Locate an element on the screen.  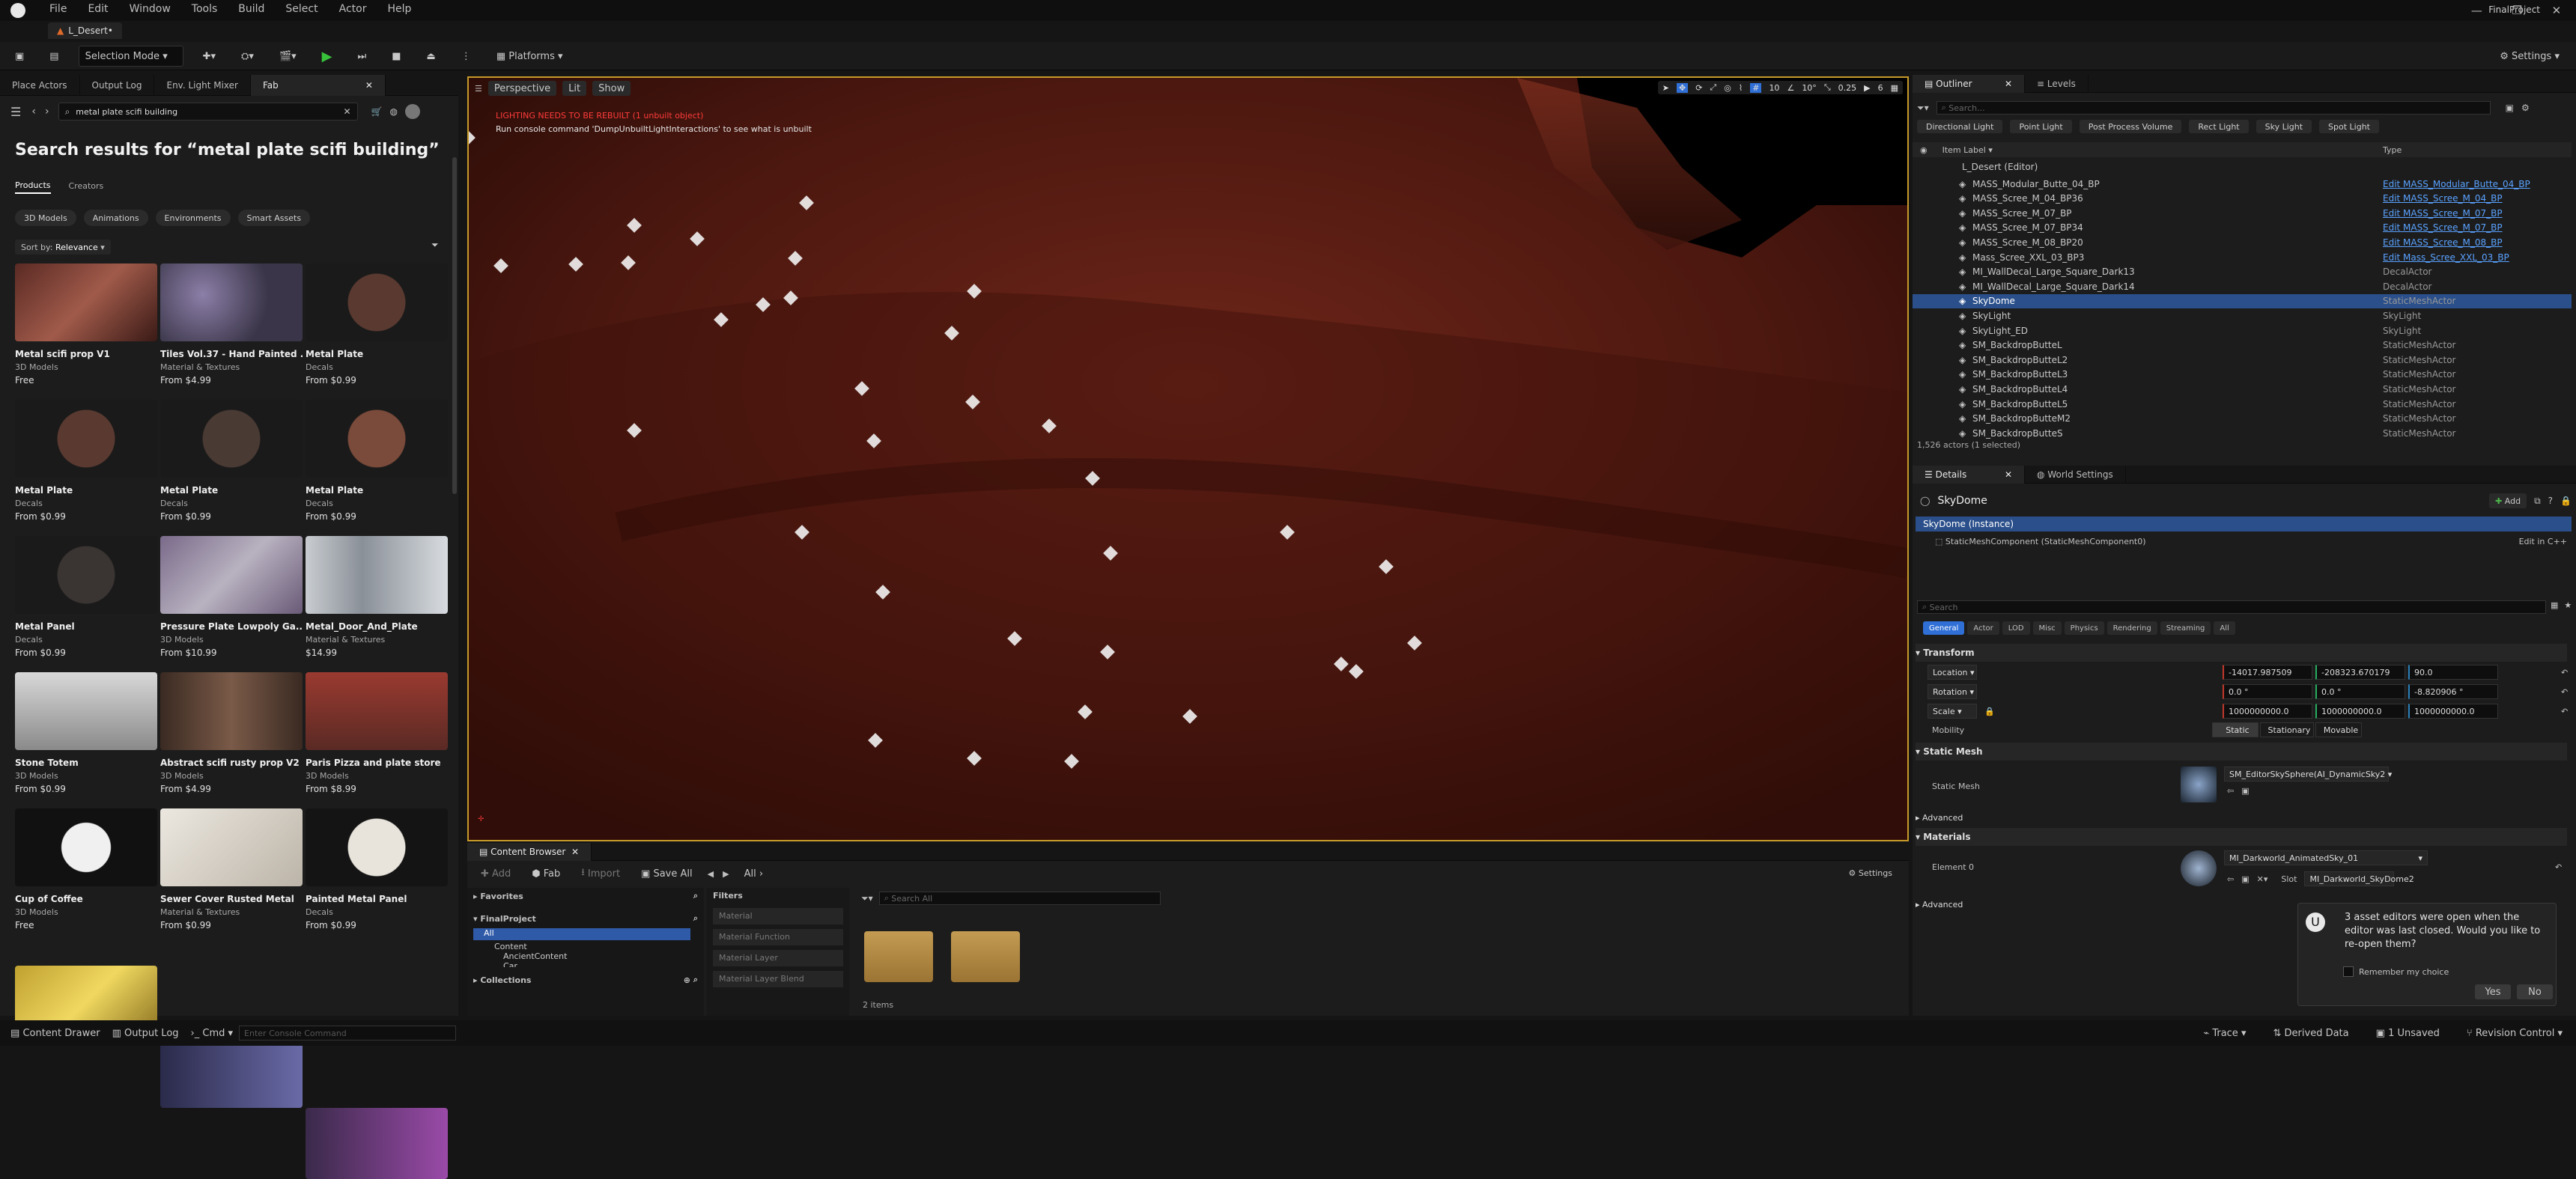
reset-icon: ↶ is located at coordinates (2564, 692).